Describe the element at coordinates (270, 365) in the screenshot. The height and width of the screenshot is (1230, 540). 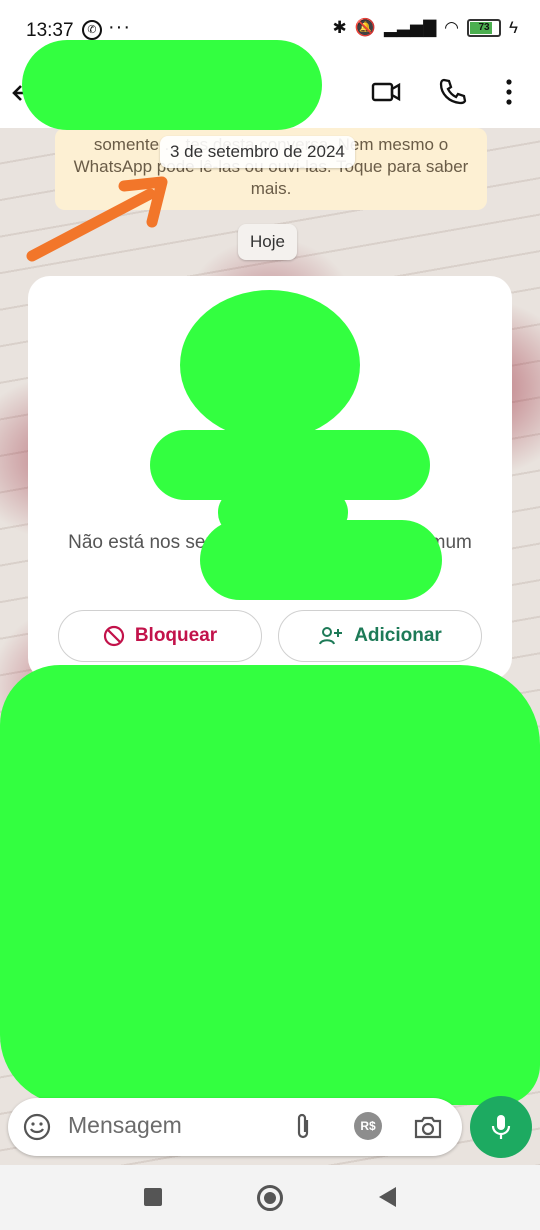
I see `redaction-avatar` at that location.